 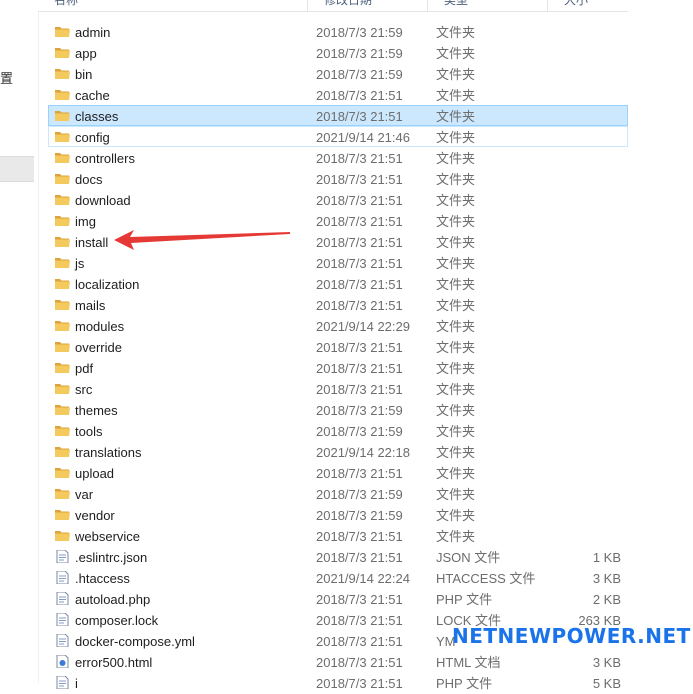 What do you see at coordinates (338, 115) in the screenshot?
I see `file-row: classes 2018/7/3 21:51 文件夹` at bounding box center [338, 115].